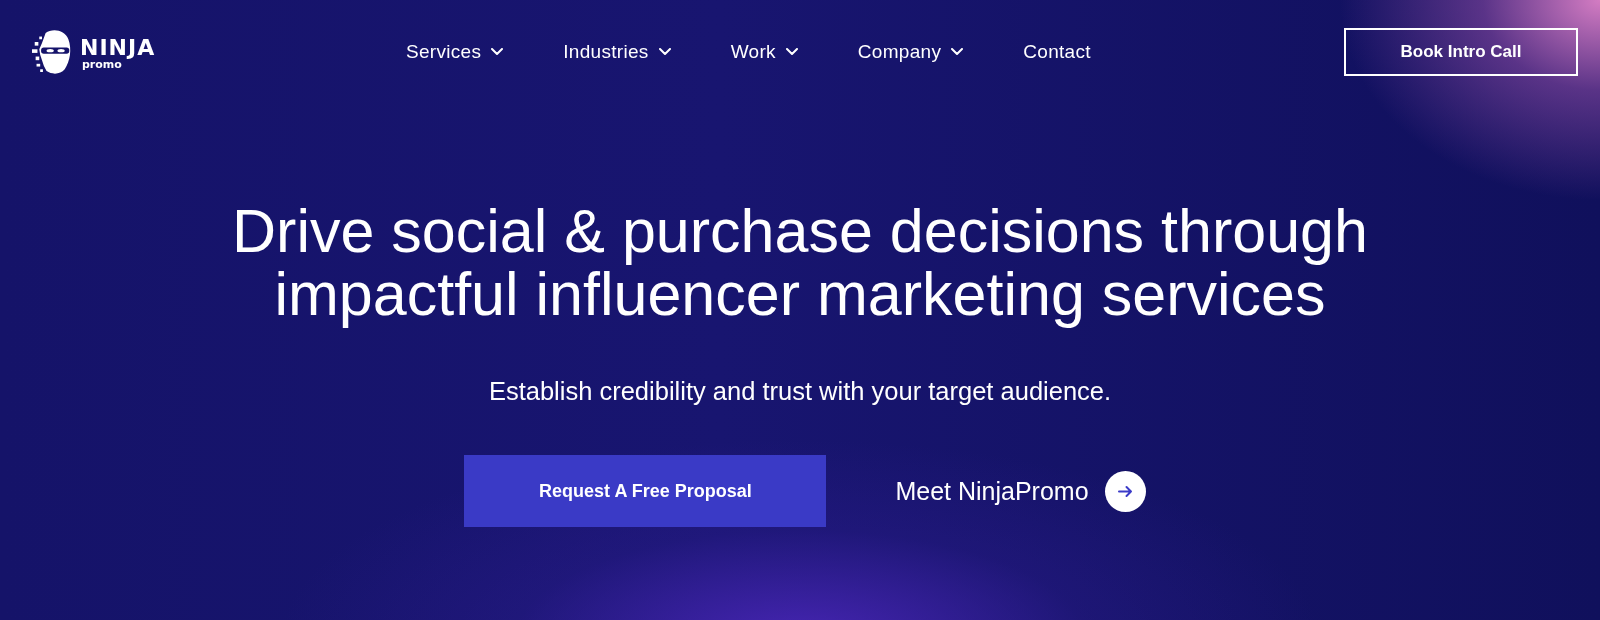 The image size is (1600, 620). I want to click on hero-subtitle: Establish credibility and trust with your target audience., so click(800, 391).